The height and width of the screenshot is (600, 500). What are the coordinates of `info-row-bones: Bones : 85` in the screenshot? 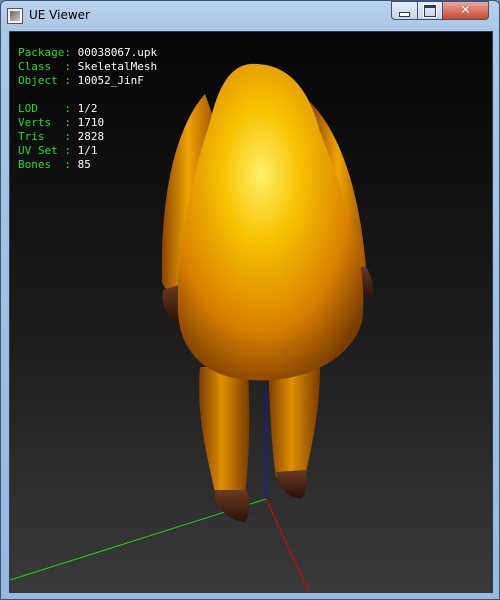 It's located at (87, 165).